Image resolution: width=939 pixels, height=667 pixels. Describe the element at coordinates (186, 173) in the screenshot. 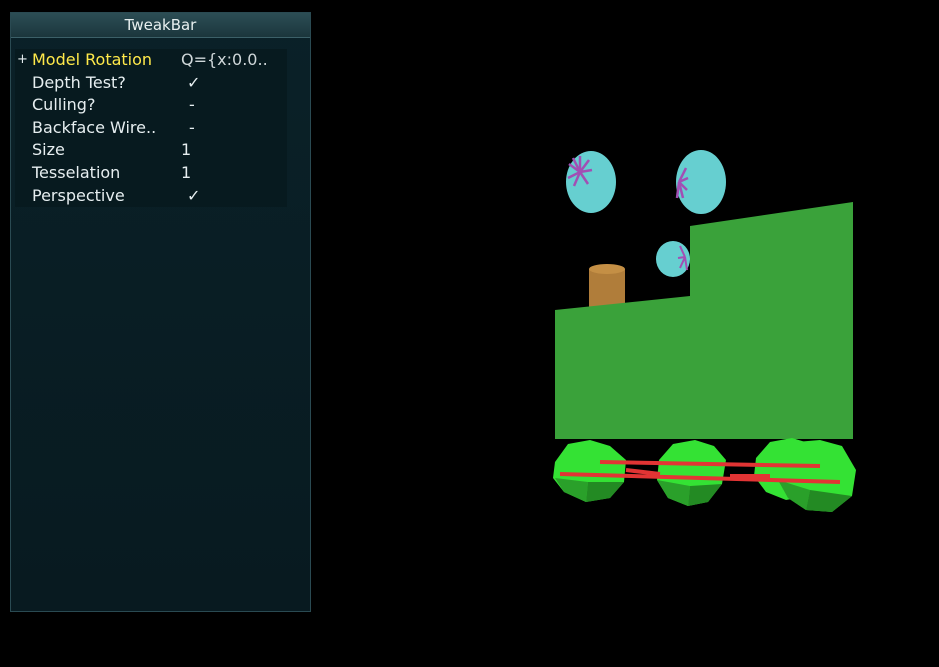

I see `row-value-tesselation: 1` at that location.